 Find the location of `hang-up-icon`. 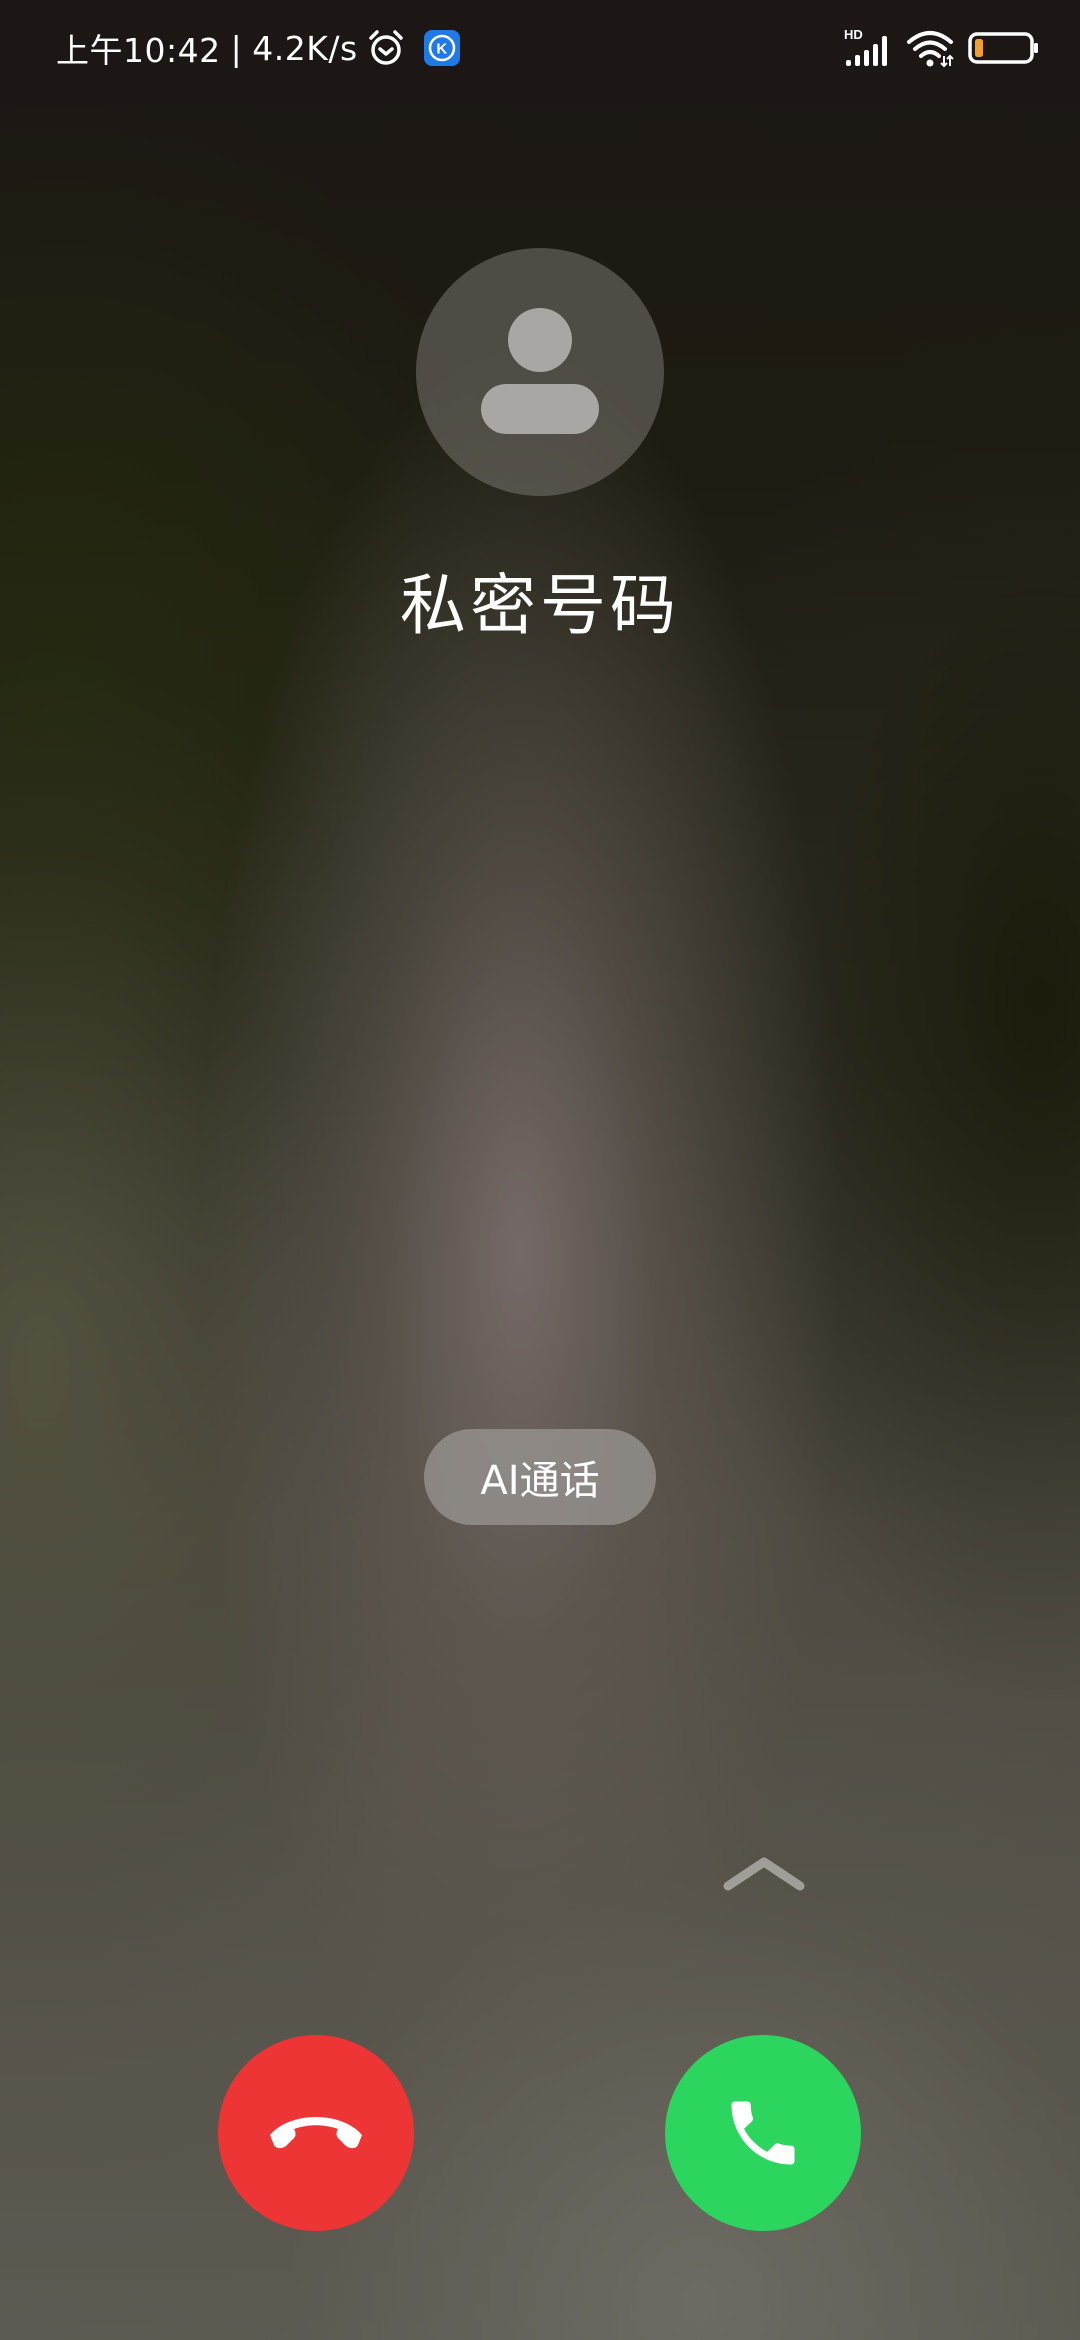

hang-up-icon is located at coordinates (316, 2133).